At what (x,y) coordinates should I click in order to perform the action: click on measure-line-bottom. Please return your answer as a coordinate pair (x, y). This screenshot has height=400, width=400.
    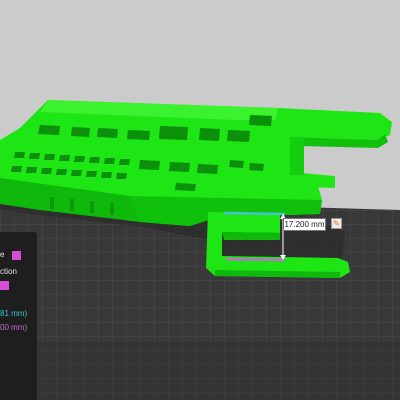
    Looking at the image, I should click on (255, 259).